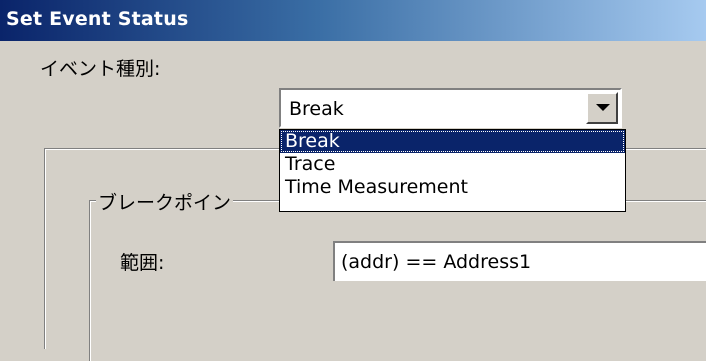 This screenshot has width=706, height=361. What do you see at coordinates (450, 108) in the screenshot?
I see `event-type-combobox: Break` at bounding box center [450, 108].